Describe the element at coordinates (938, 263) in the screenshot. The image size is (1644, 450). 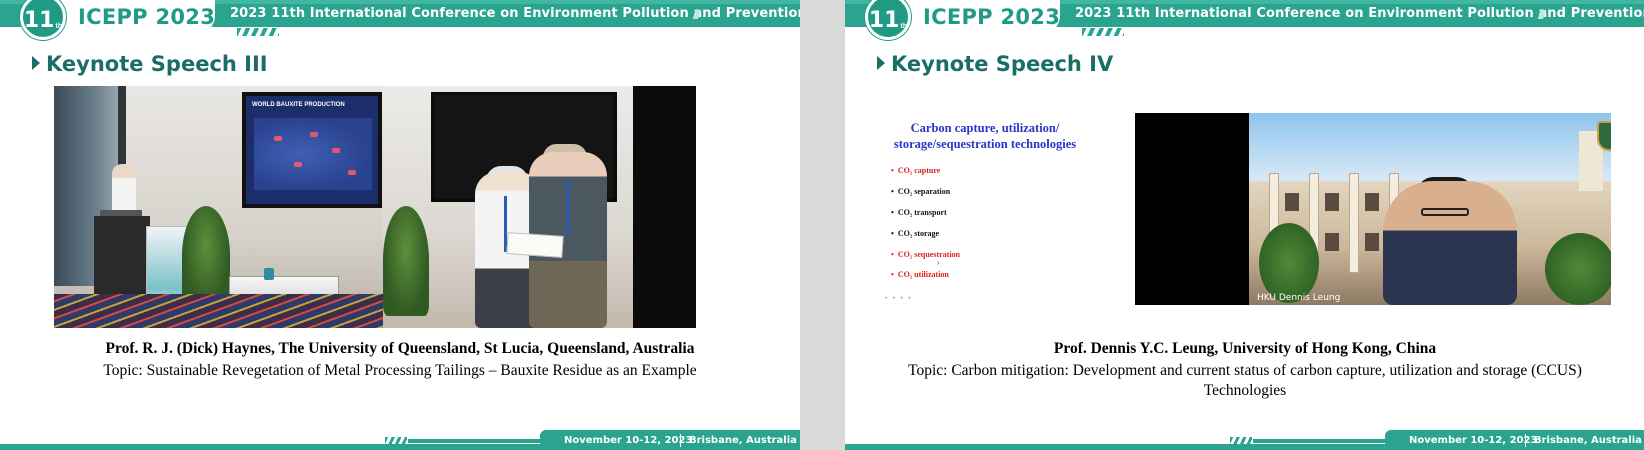
I see `arrow-icon: ›` at that location.